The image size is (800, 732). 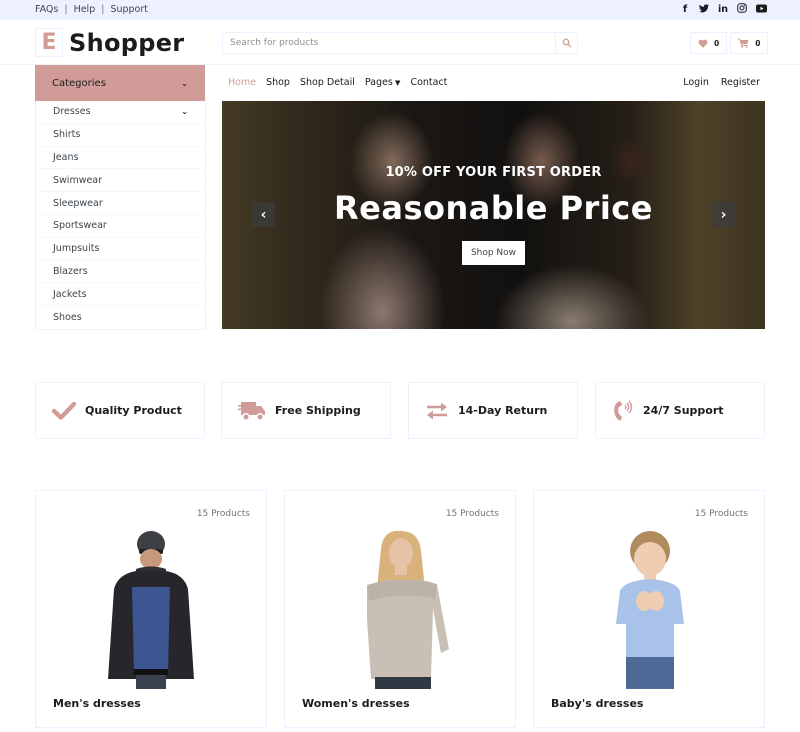 What do you see at coordinates (70, 294) in the screenshot?
I see `category-label: Jackets` at bounding box center [70, 294].